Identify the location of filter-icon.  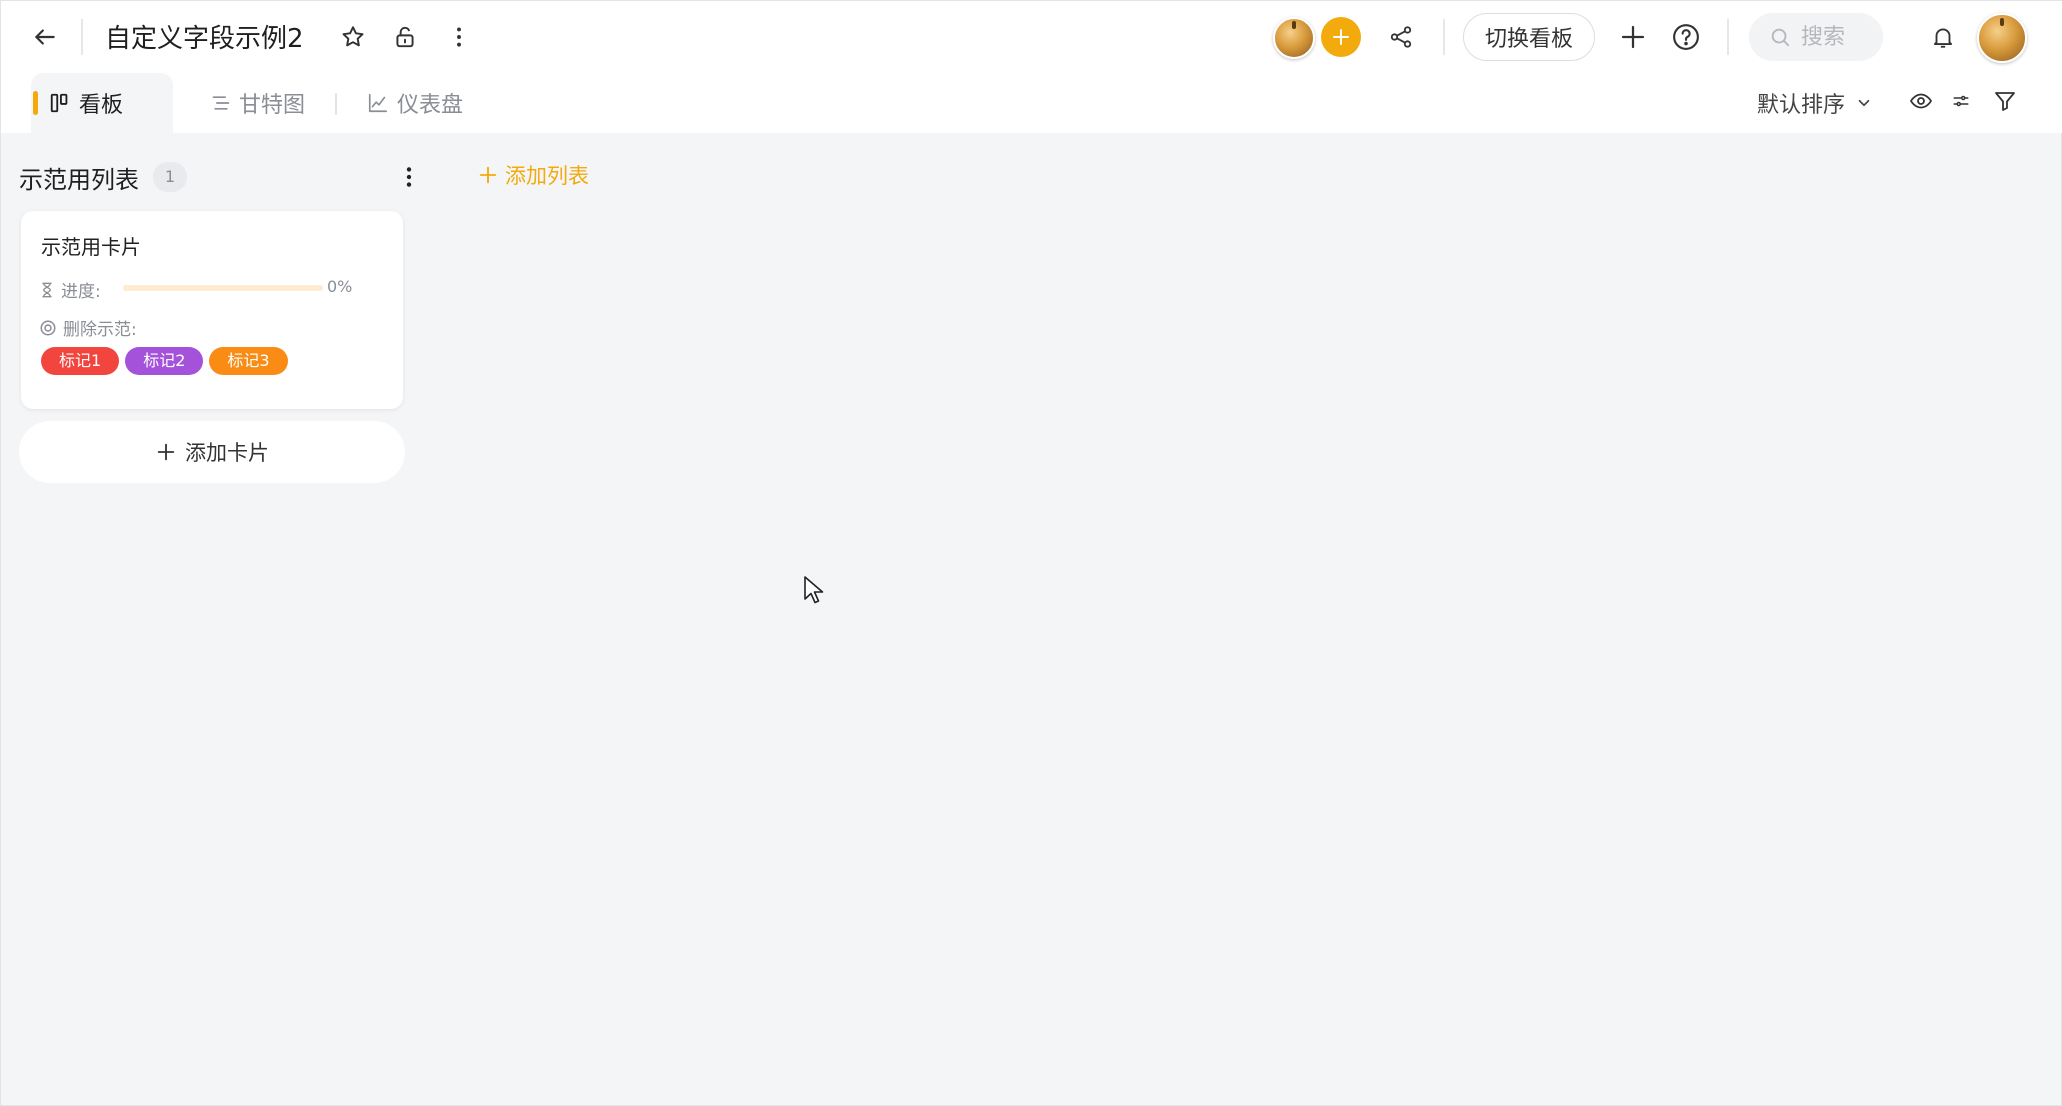
(2005, 101).